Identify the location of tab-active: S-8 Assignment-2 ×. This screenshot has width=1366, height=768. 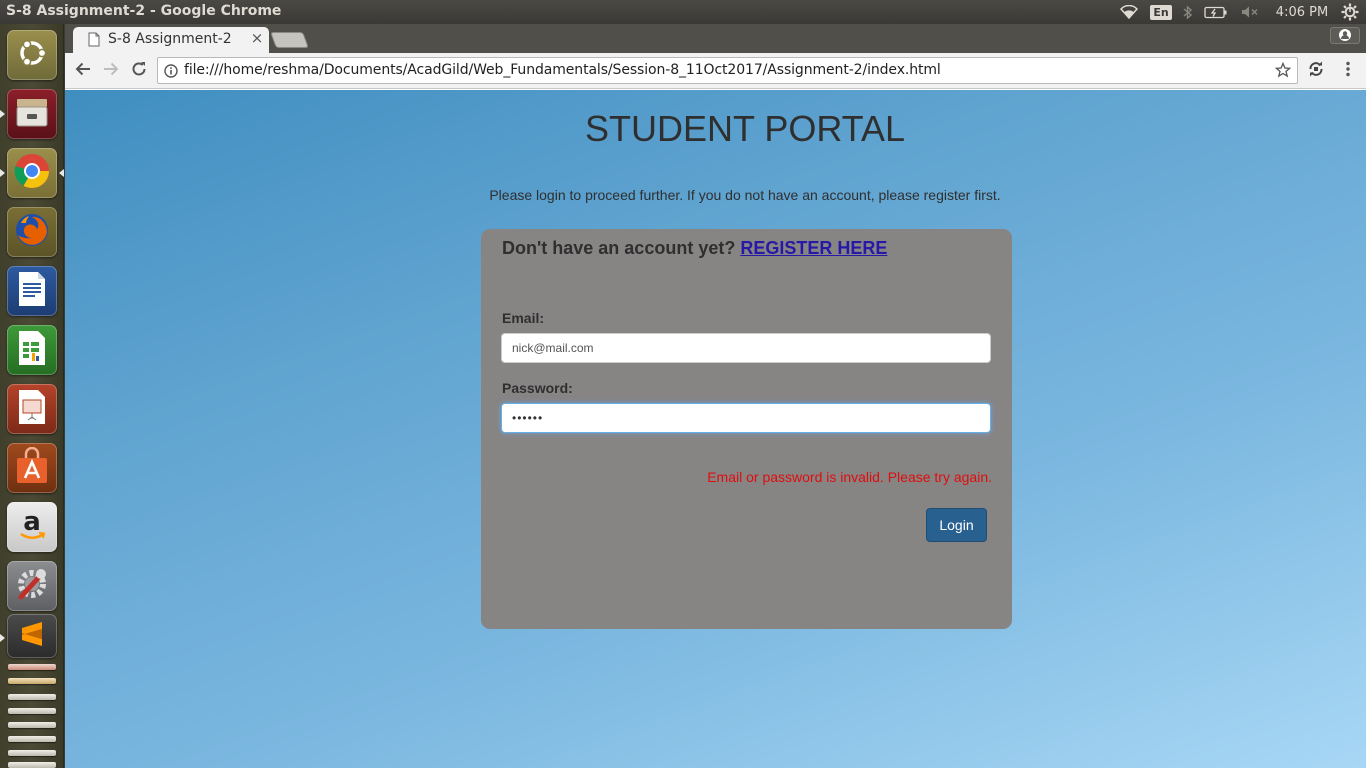
(171, 40).